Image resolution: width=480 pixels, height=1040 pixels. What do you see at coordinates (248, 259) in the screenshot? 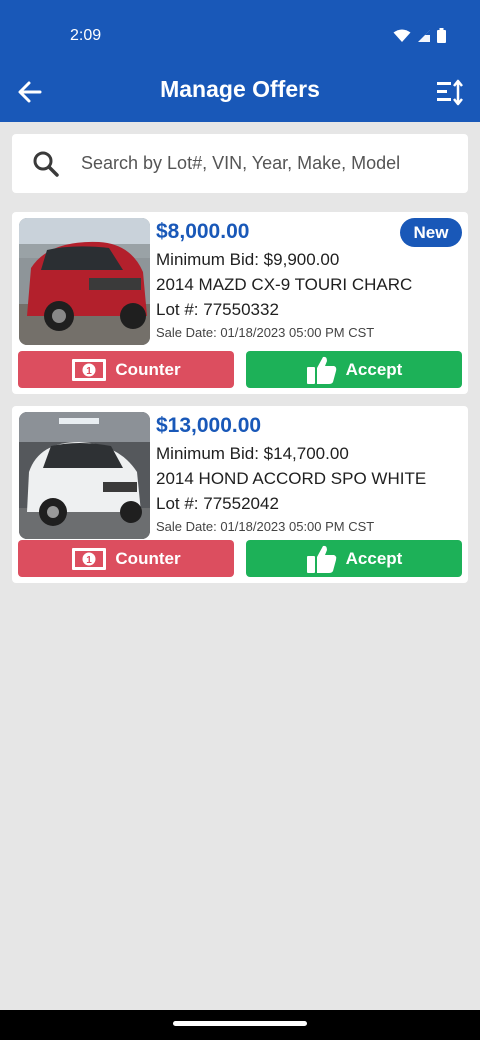
I see `minimum-bid: Minimum Bid: $9,900.00` at bounding box center [248, 259].